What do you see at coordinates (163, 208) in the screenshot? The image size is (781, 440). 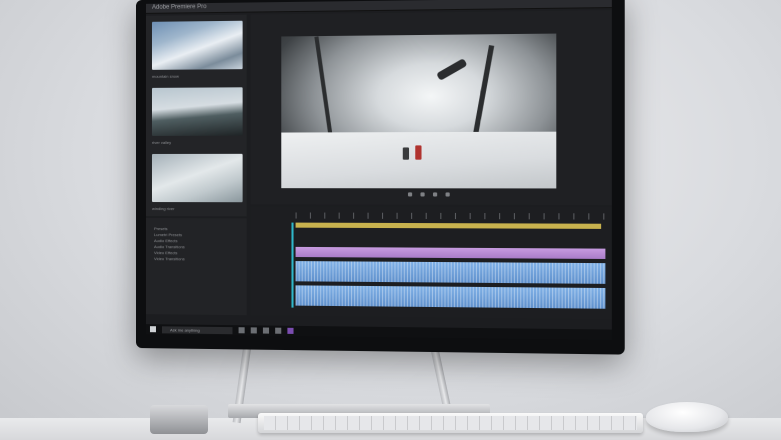 I see `clip-label: winding river` at bounding box center [163, 208].